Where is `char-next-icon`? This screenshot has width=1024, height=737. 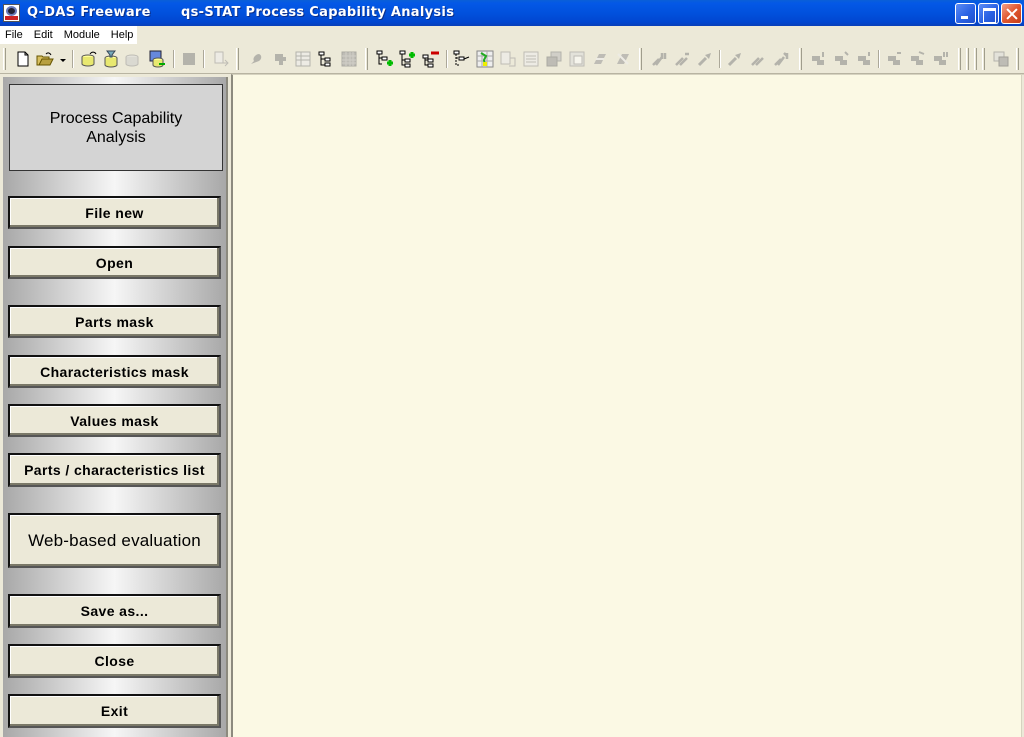 char-next-icon is located at coordinates (894, 59).